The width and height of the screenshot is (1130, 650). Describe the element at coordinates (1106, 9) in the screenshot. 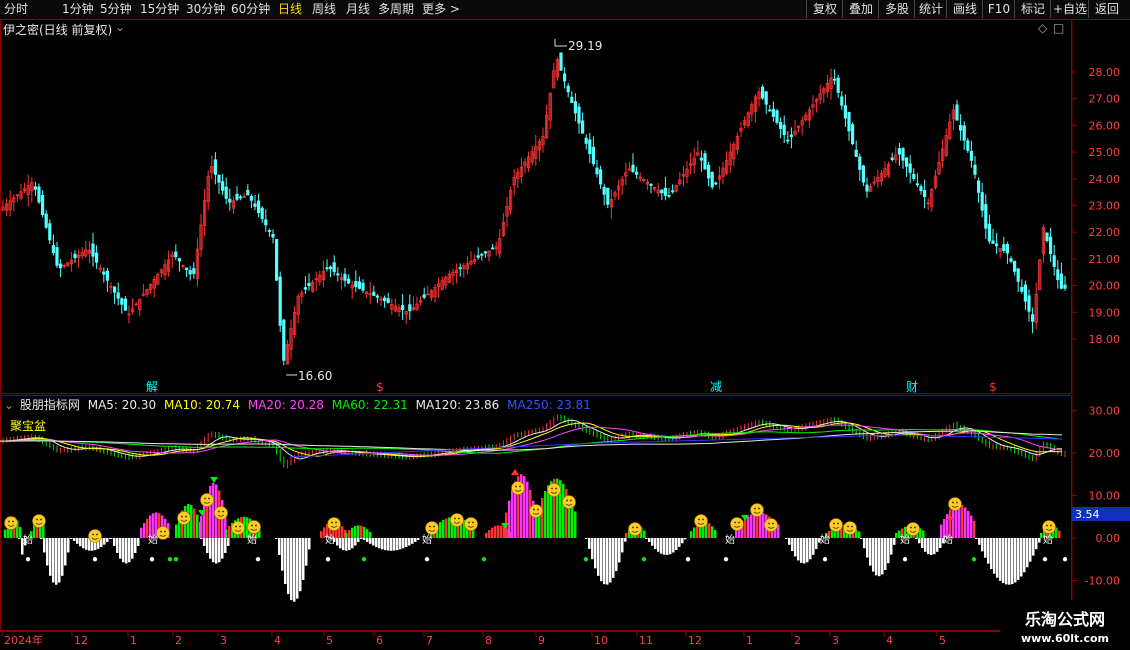

I see `back-button: 返回` at that location.